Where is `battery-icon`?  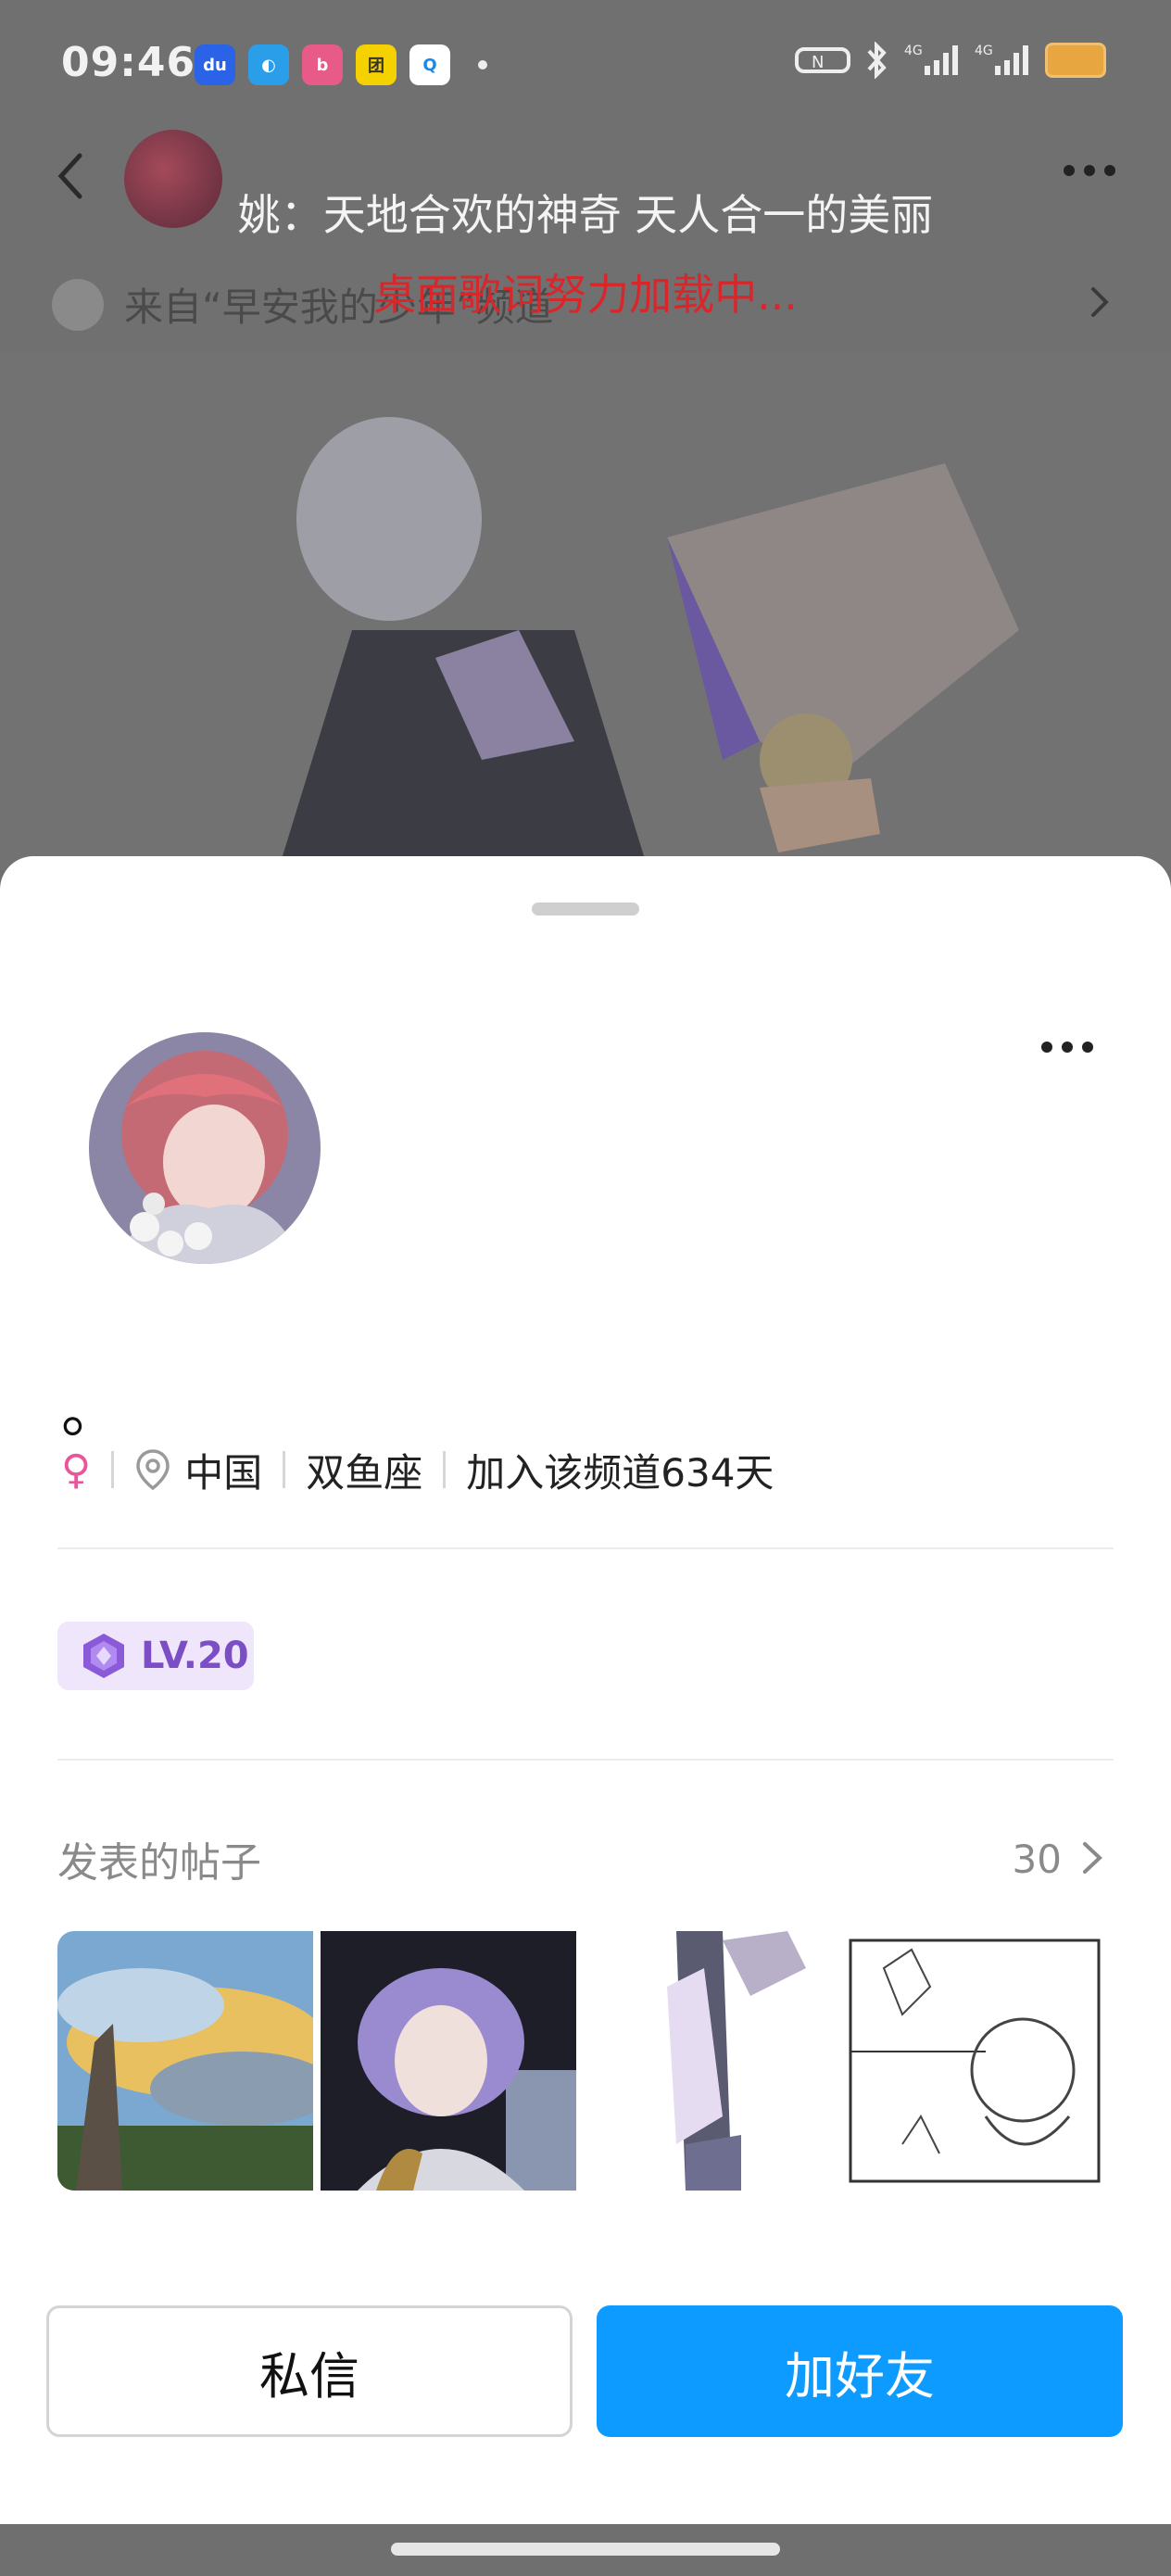
battery-icon is located at coordinates (1076, 60).